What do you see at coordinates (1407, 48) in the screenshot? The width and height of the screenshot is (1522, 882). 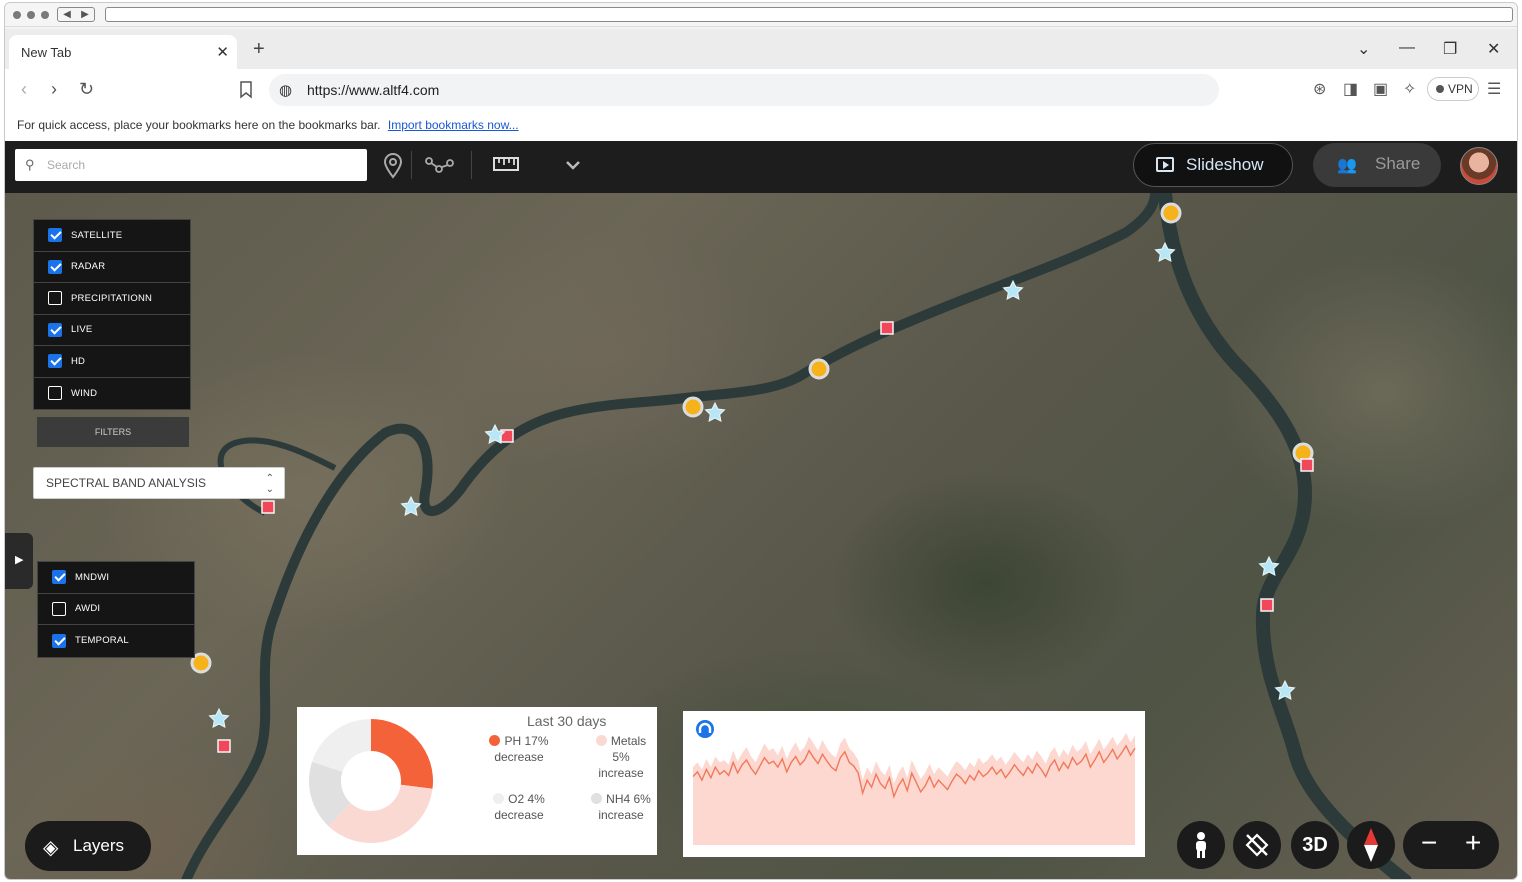 I see `minimize-icon: —` at bounding box center [1407, 48].